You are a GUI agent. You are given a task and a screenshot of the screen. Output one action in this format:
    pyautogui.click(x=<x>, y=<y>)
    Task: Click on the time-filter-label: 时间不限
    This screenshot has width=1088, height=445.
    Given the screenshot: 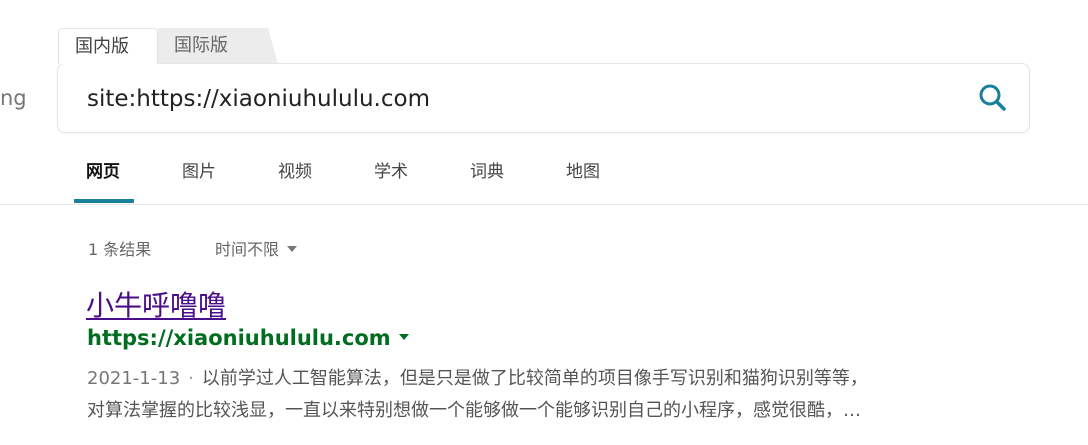 What is the action you would take?
    pyautogui.click(x=247, y=249)
    